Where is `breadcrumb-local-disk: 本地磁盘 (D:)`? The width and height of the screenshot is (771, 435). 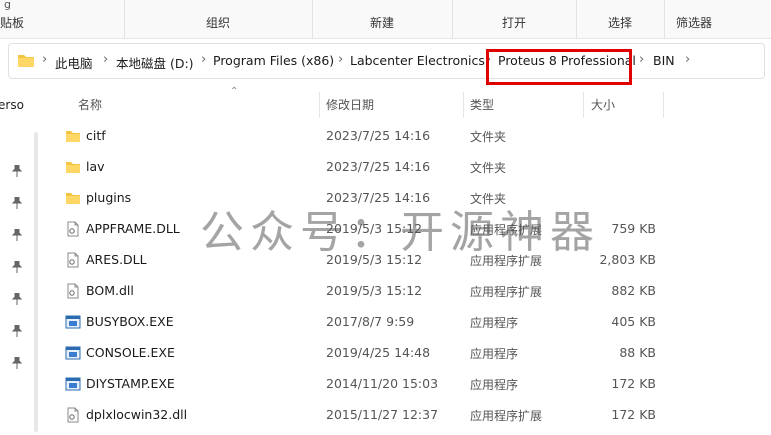 breadcrumb-local-disk: 本地磁盘 (D:) is located at coordinates (155, 62).